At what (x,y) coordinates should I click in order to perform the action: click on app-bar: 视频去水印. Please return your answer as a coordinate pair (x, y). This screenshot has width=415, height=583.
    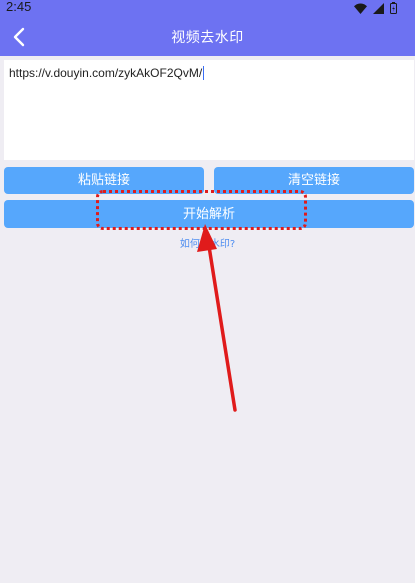
    Looking at the image, I should click on (207, 37).